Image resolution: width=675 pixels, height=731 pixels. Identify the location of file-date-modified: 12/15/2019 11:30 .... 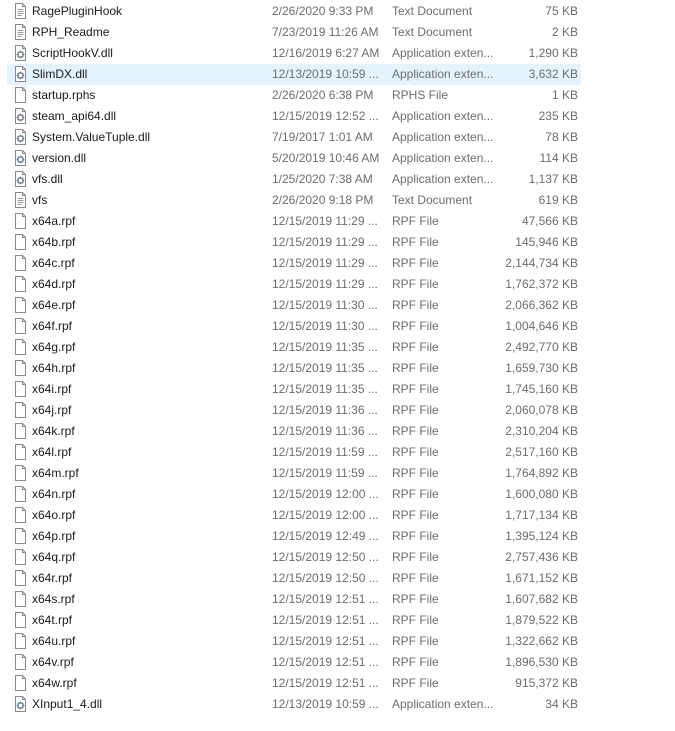
(325, 326).